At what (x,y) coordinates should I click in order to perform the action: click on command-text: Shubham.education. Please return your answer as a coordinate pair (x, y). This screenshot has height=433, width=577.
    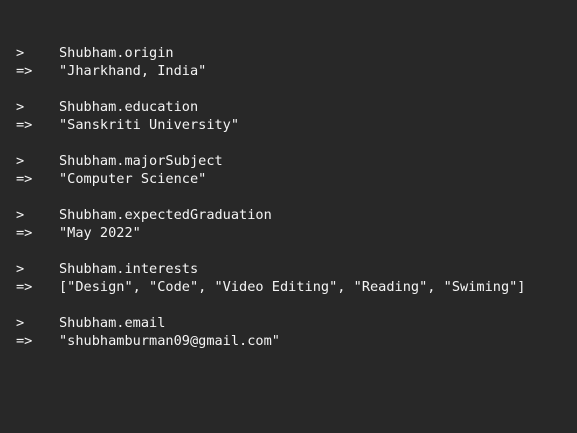
    Looking at the image, I should click on (128, 107).